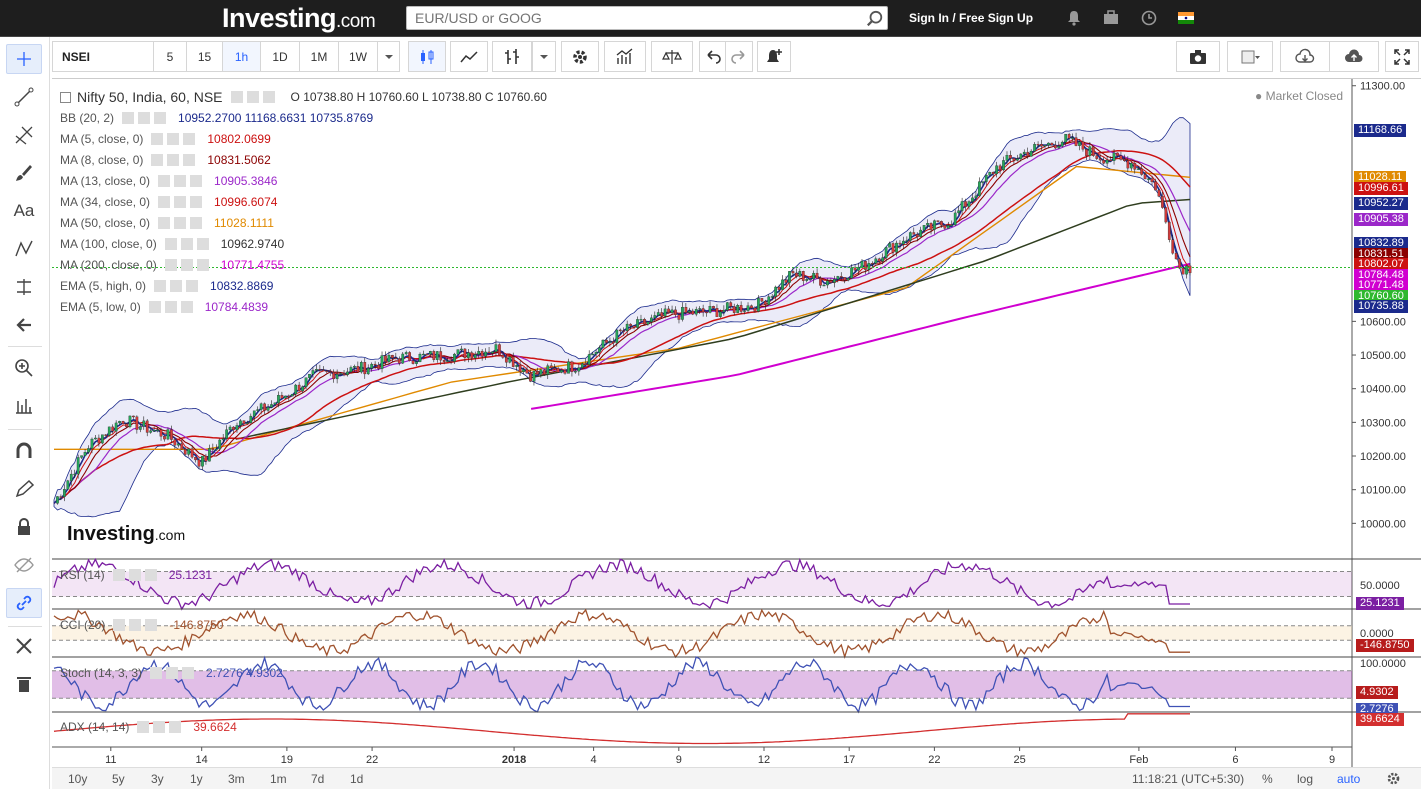 This screenshot has height=789, width=1421. Describe the element at coordinates (24, 211) in the screenshot. I see `text-tool: Aa` at that location.